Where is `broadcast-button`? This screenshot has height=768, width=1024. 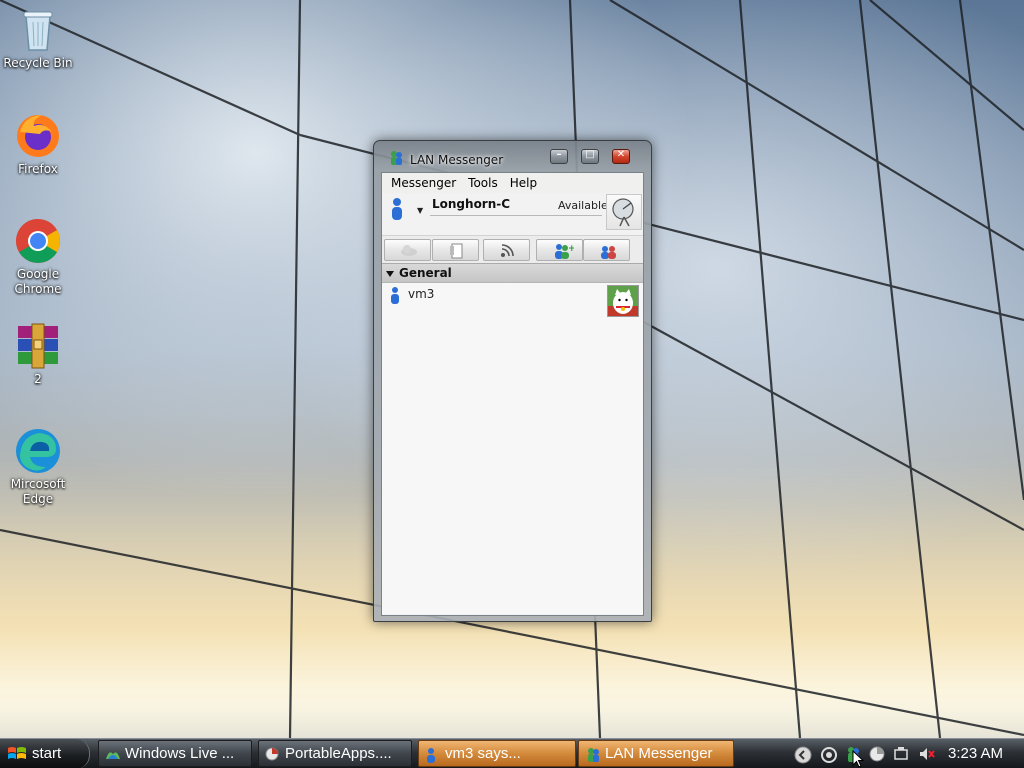 broadcast-button is located at coordinates (407, 250).